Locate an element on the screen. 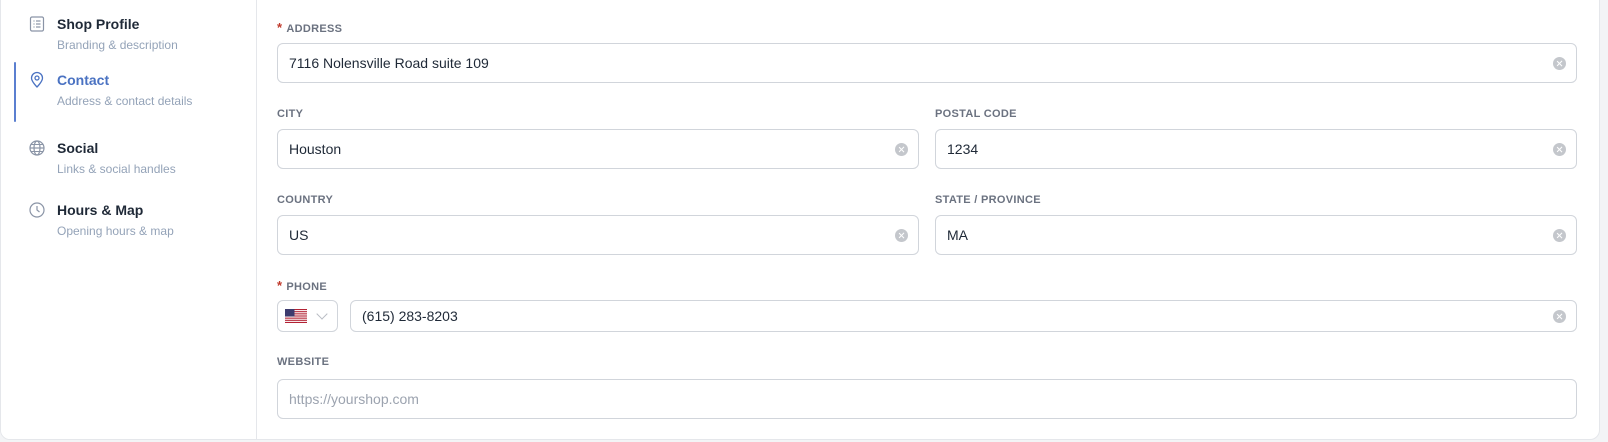  address-input: 7116 Nolensville Road suite 109 is located at coordinates (927, 63).